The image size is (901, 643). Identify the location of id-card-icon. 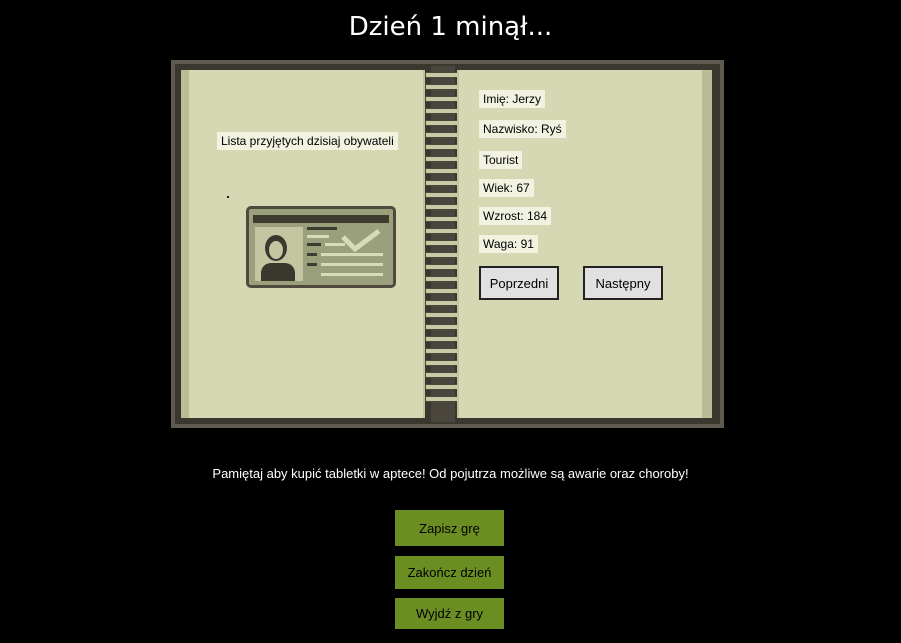
(321, 247).